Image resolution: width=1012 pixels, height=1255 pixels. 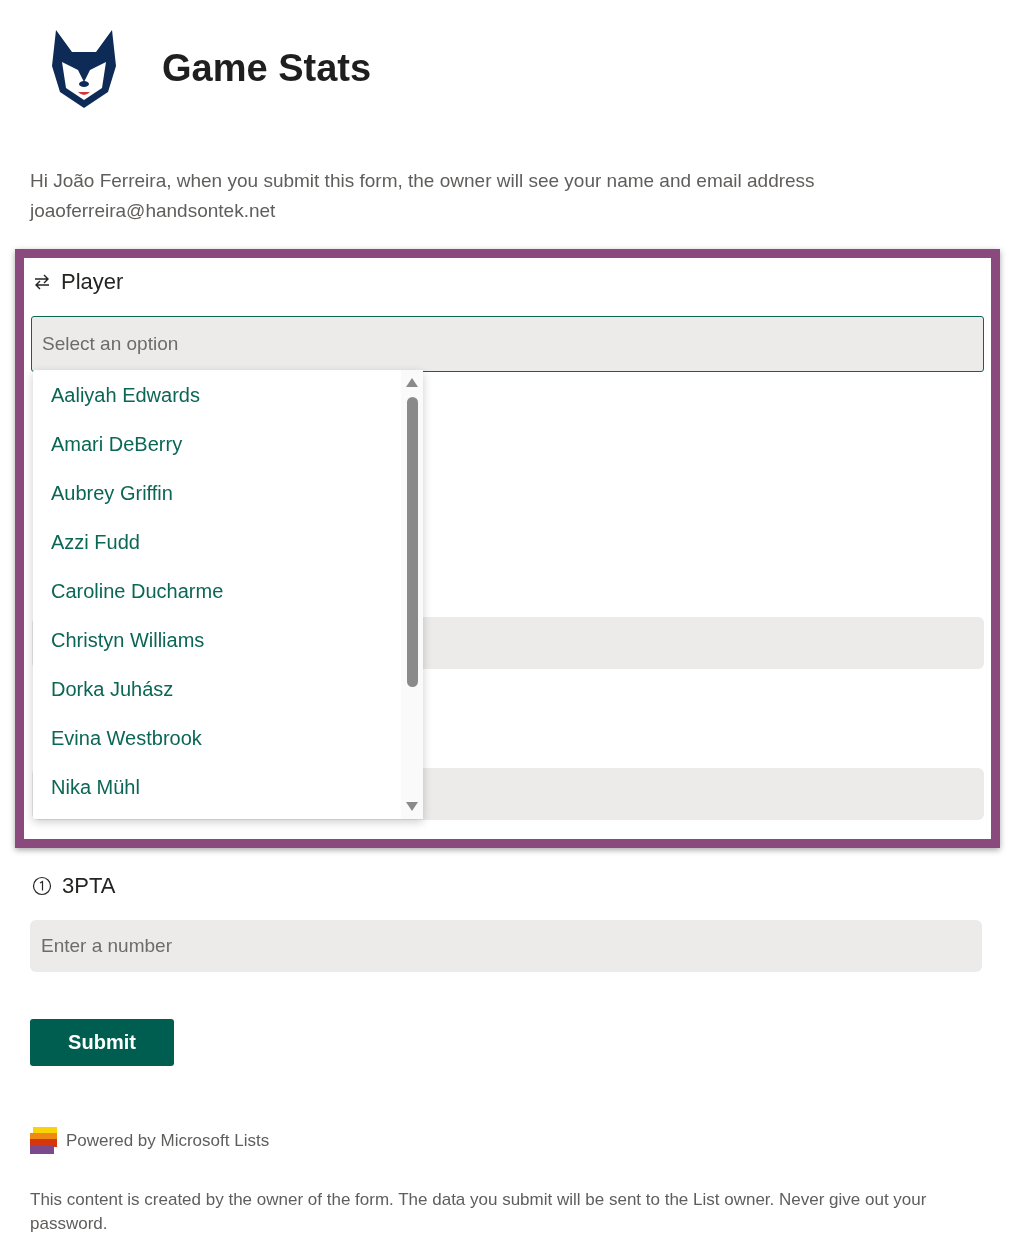 I want to click on scroll-down-icon, so click(x=412, y=806).